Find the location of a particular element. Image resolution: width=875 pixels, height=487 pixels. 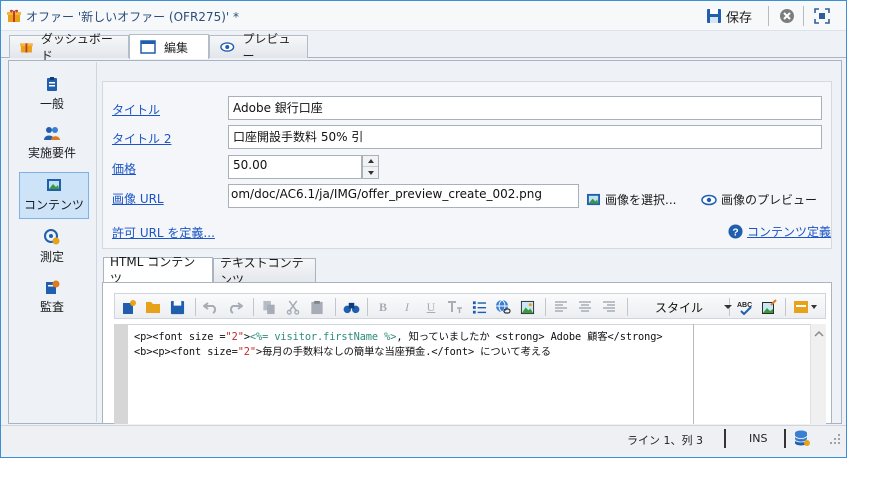

tab-text-content: テキストコンテンツ is located at coordinates (264, 271).